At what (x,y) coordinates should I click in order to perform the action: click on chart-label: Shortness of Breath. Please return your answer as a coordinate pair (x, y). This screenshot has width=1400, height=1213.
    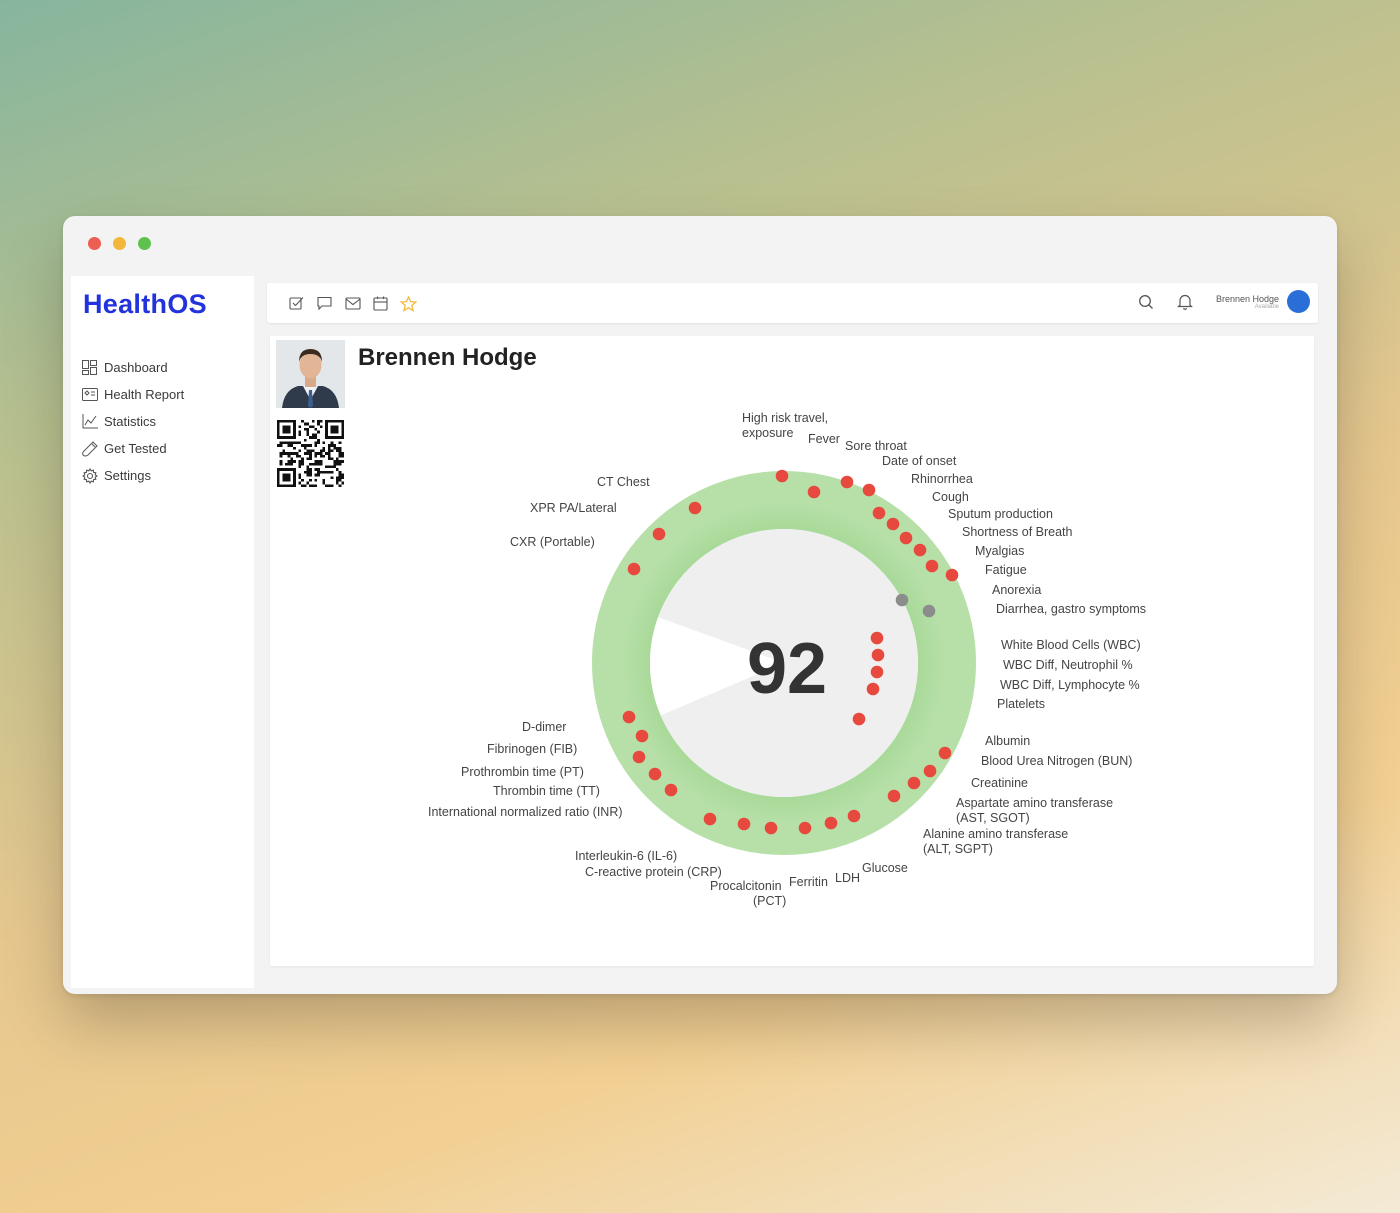
    Looking at the image, I should click on (1017, 532).